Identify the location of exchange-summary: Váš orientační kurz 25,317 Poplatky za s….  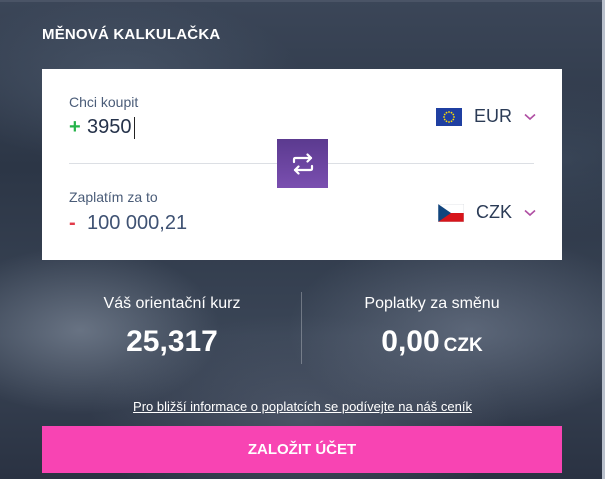
(302, 328).